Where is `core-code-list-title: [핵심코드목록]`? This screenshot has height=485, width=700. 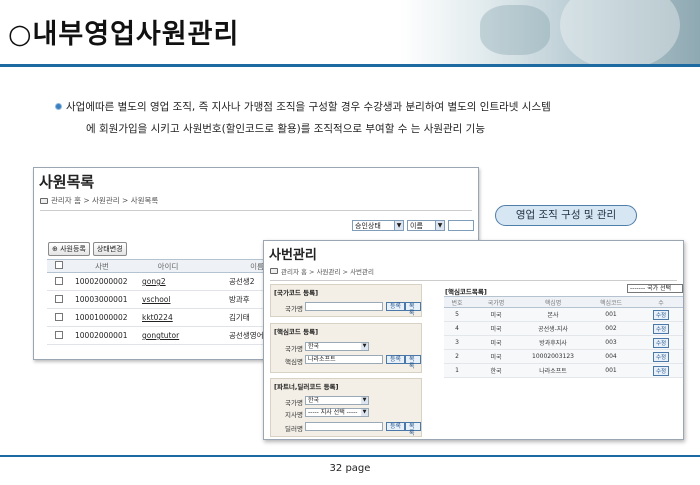 core-code-list-title: [핵심코드목록] is located at coordinates (466, 292).